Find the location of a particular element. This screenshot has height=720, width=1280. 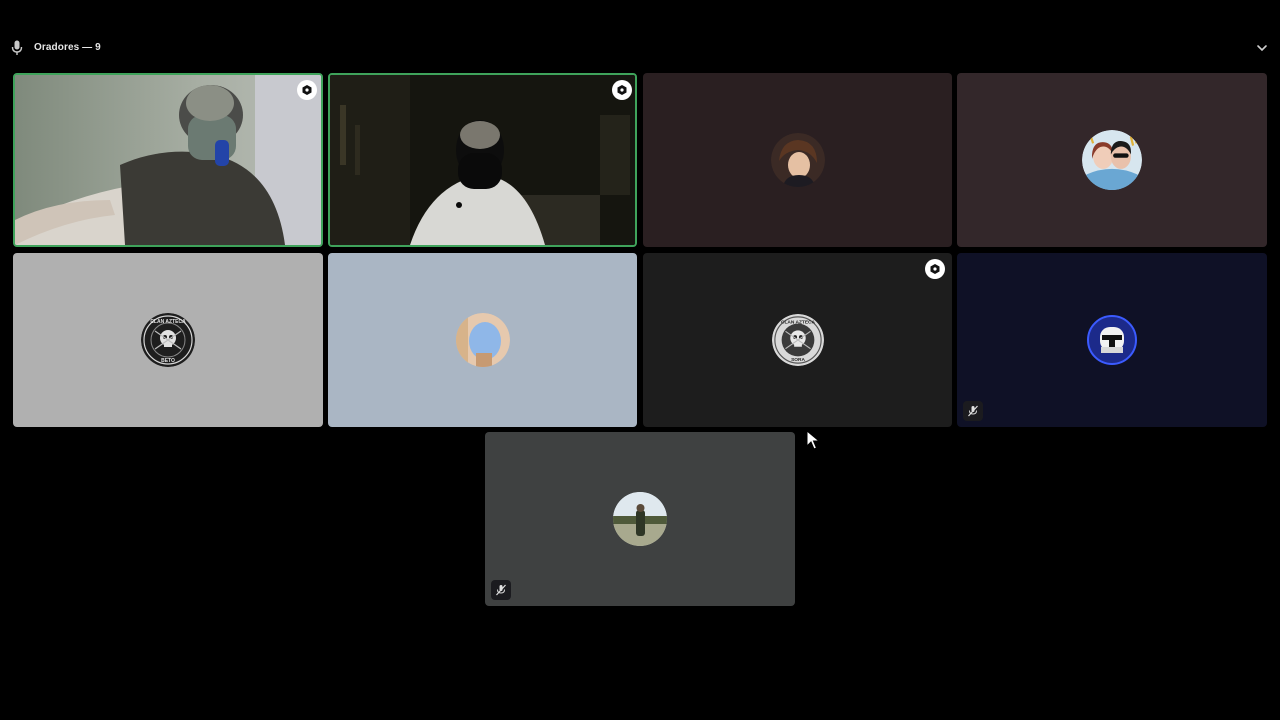

participant-tile: CLAN AZTECA BETO is located at coordinates (168, 340).